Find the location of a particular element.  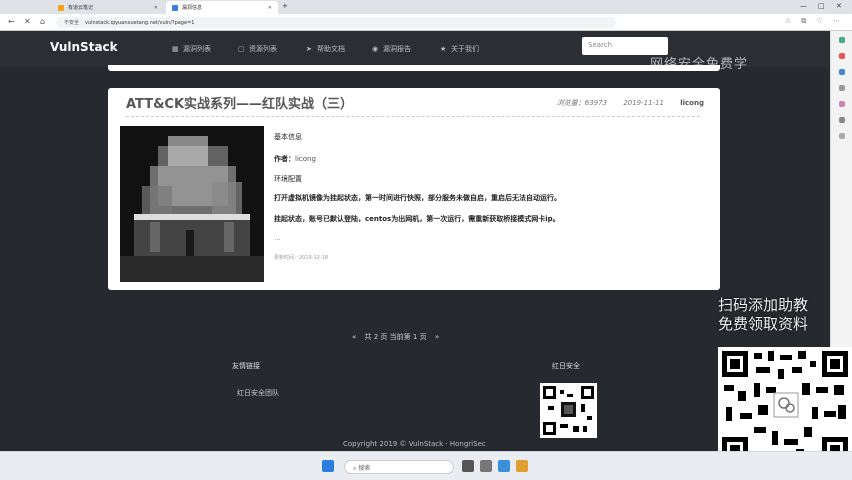

nav-label: 漏洞列表 is located at coordinates (197, 49).